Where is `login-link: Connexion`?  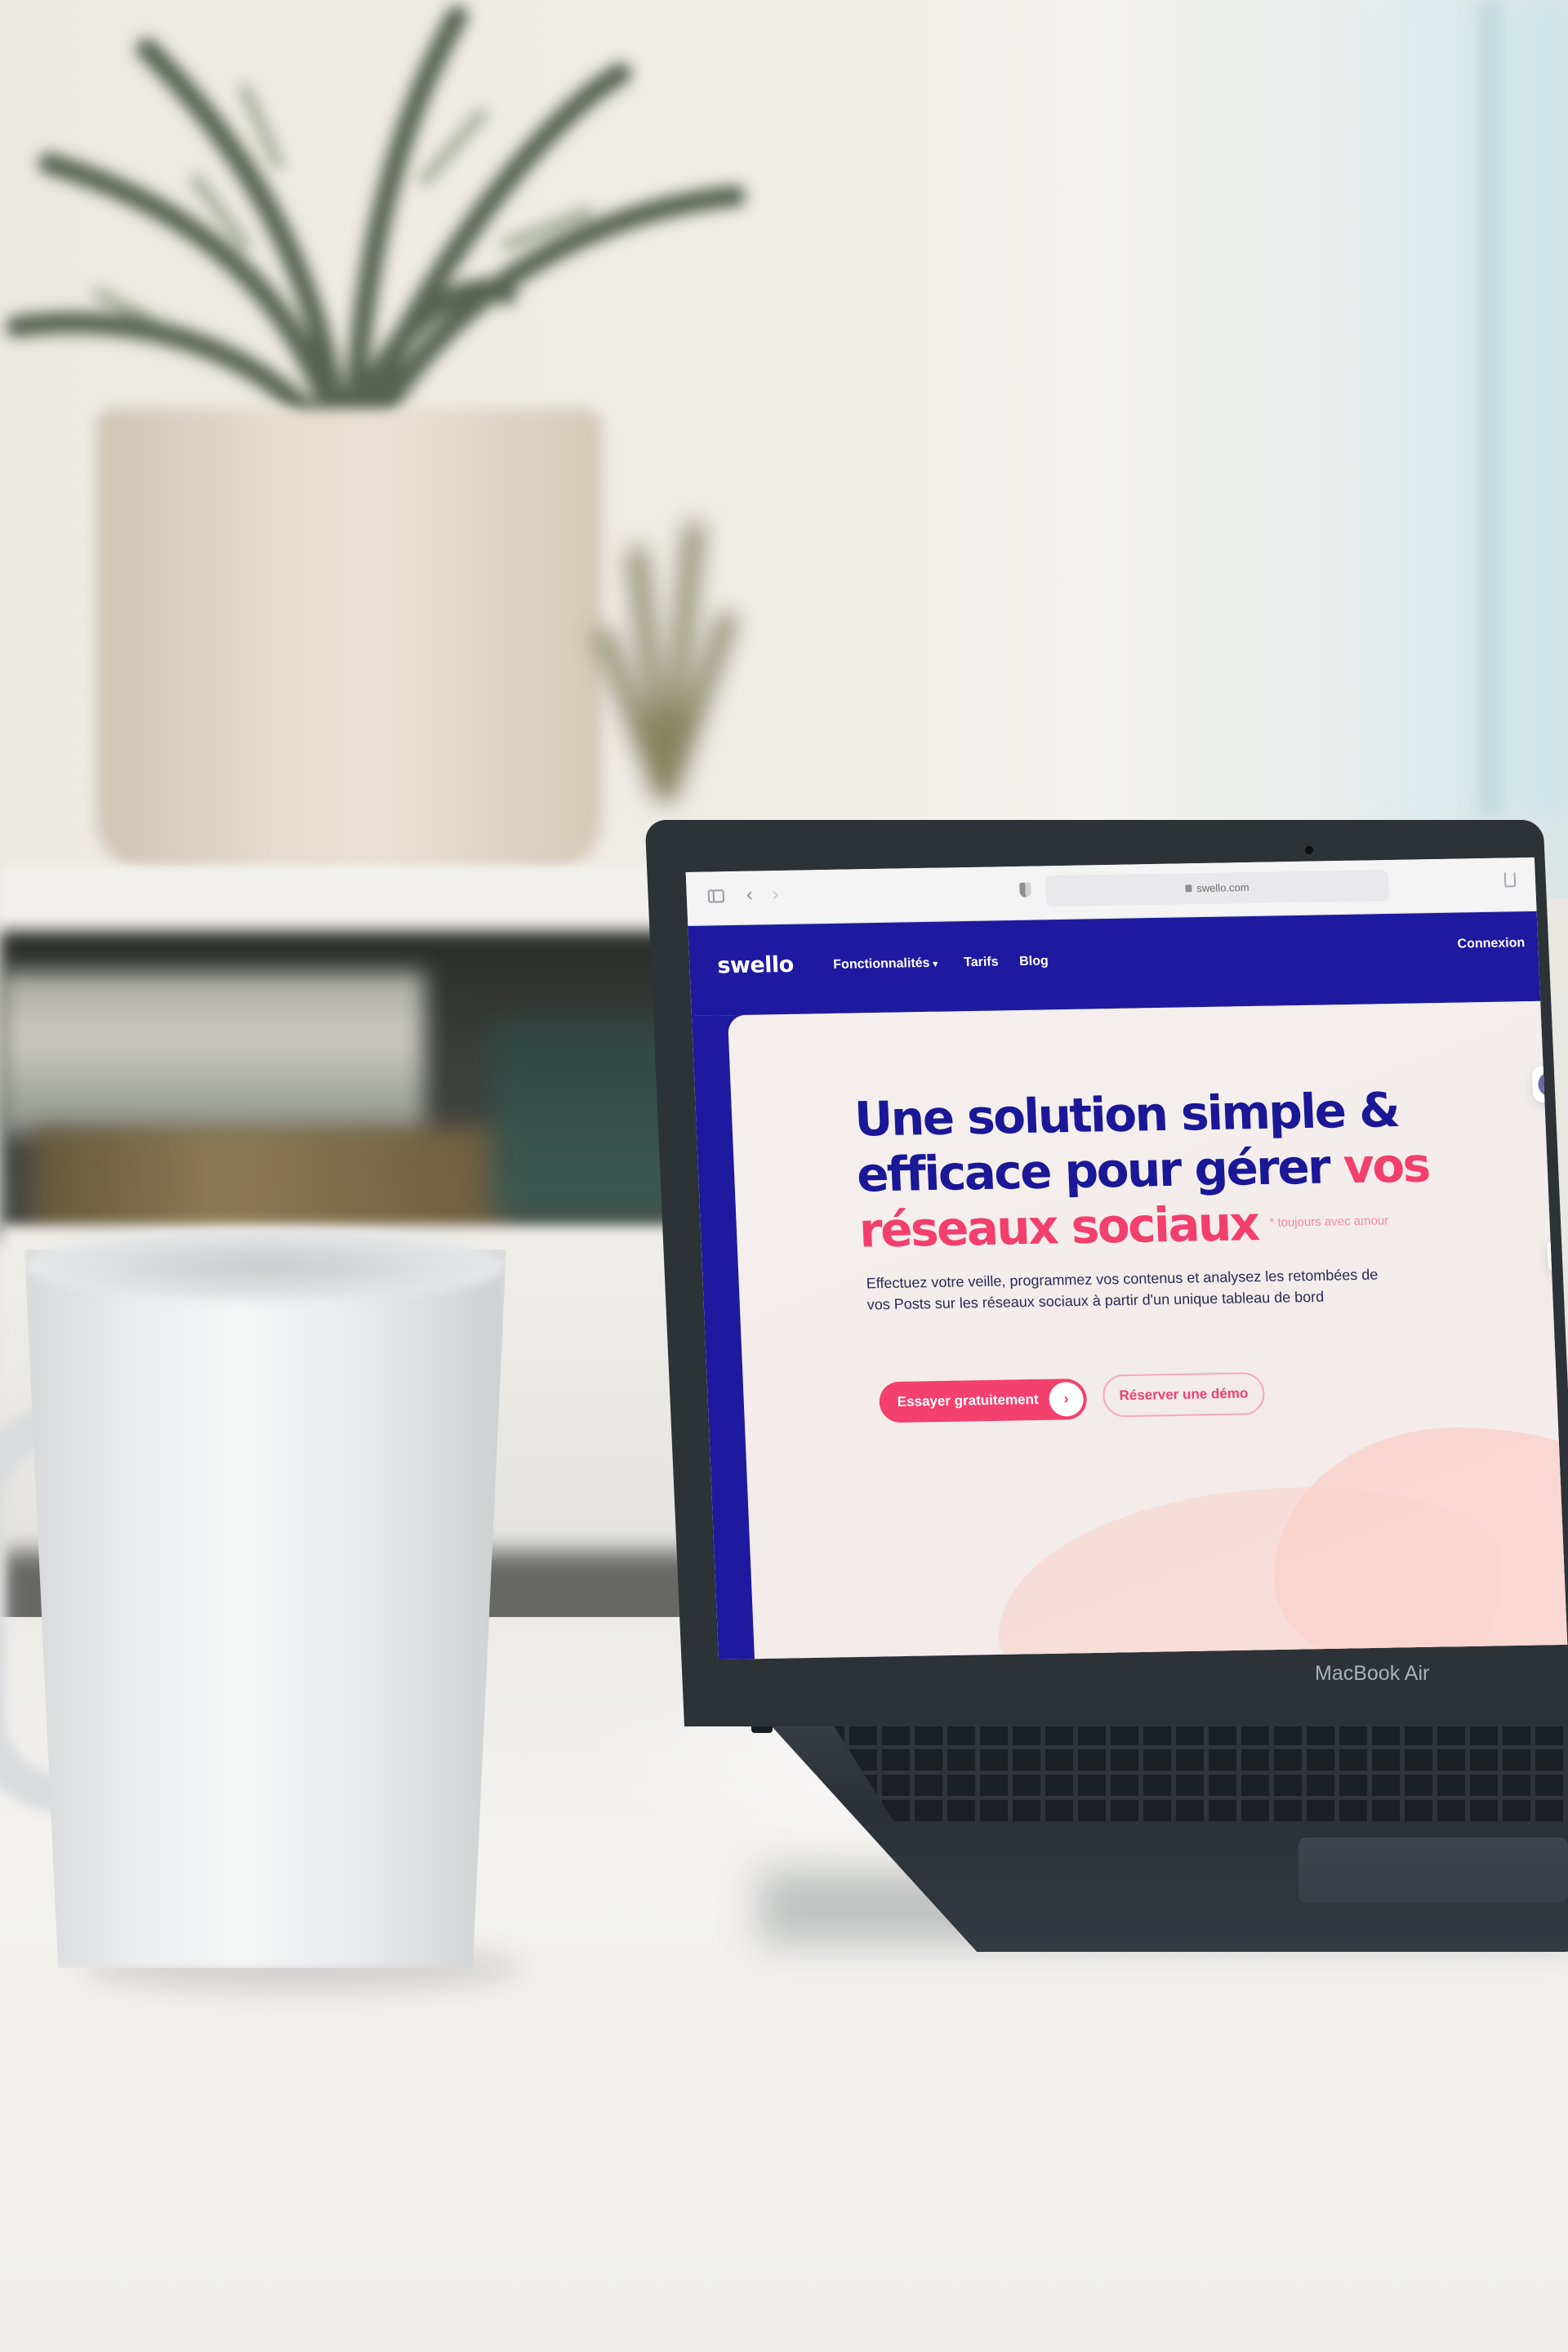 login-link: Connexion is located at coordinates (1491, 943).